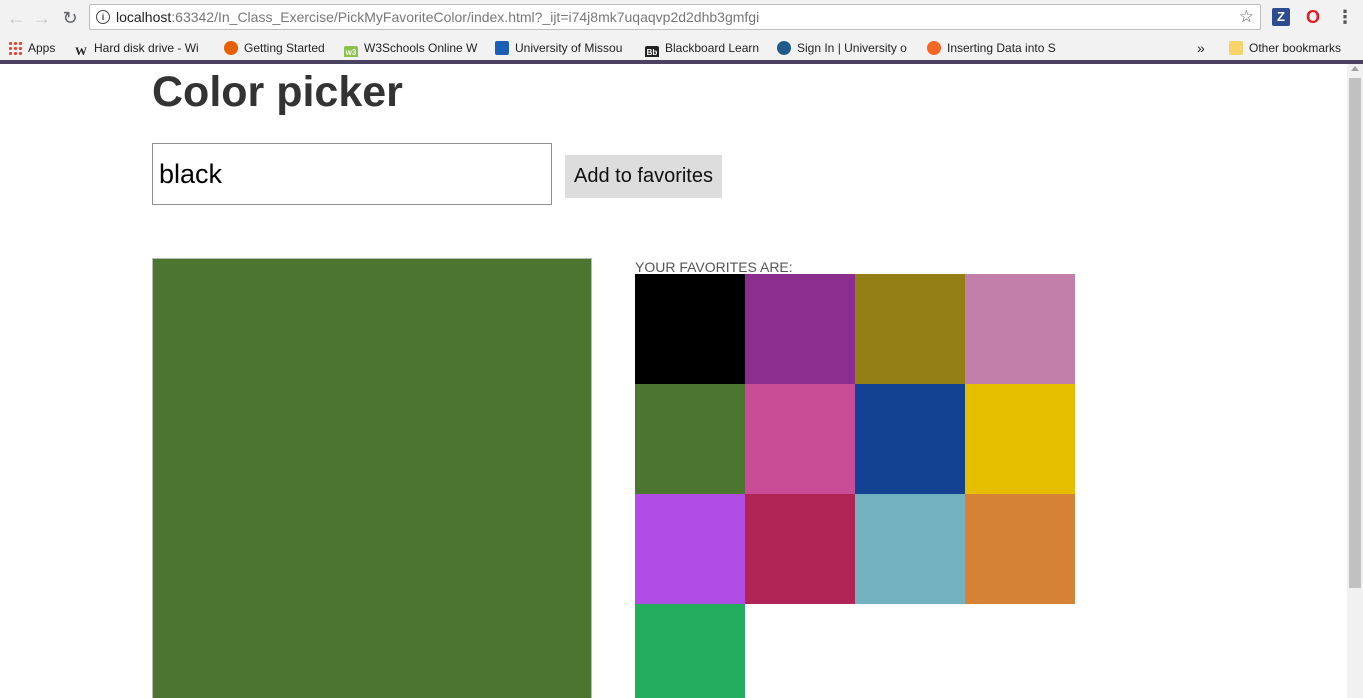  I want to click on color-input, so click(352, 174).